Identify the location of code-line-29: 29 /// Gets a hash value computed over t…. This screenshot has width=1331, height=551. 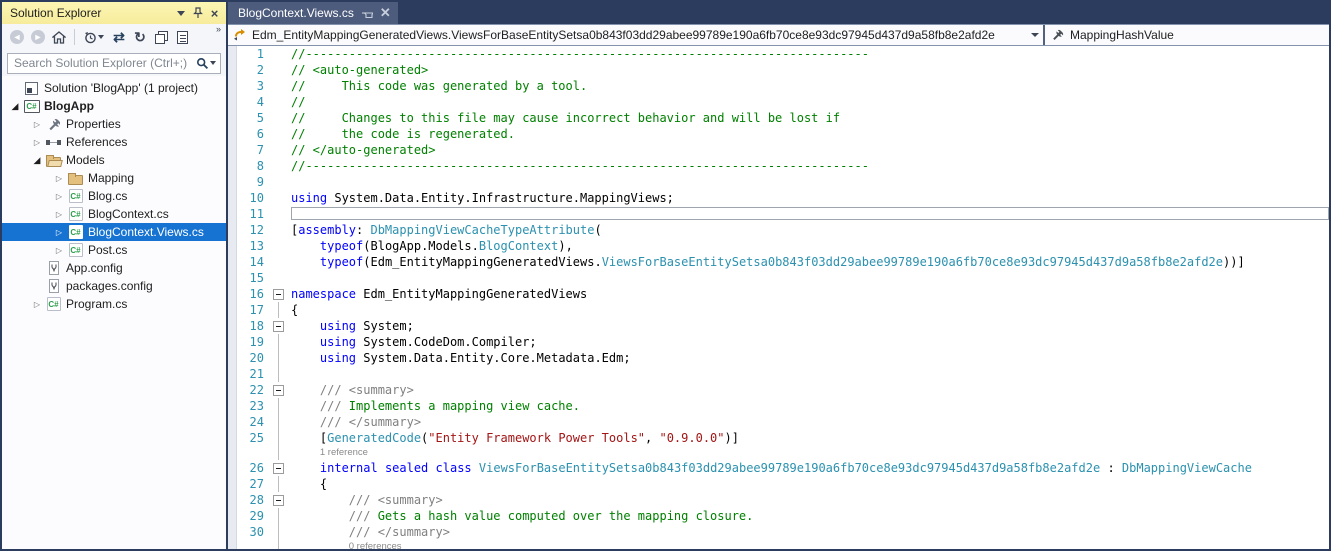
(778, 516).